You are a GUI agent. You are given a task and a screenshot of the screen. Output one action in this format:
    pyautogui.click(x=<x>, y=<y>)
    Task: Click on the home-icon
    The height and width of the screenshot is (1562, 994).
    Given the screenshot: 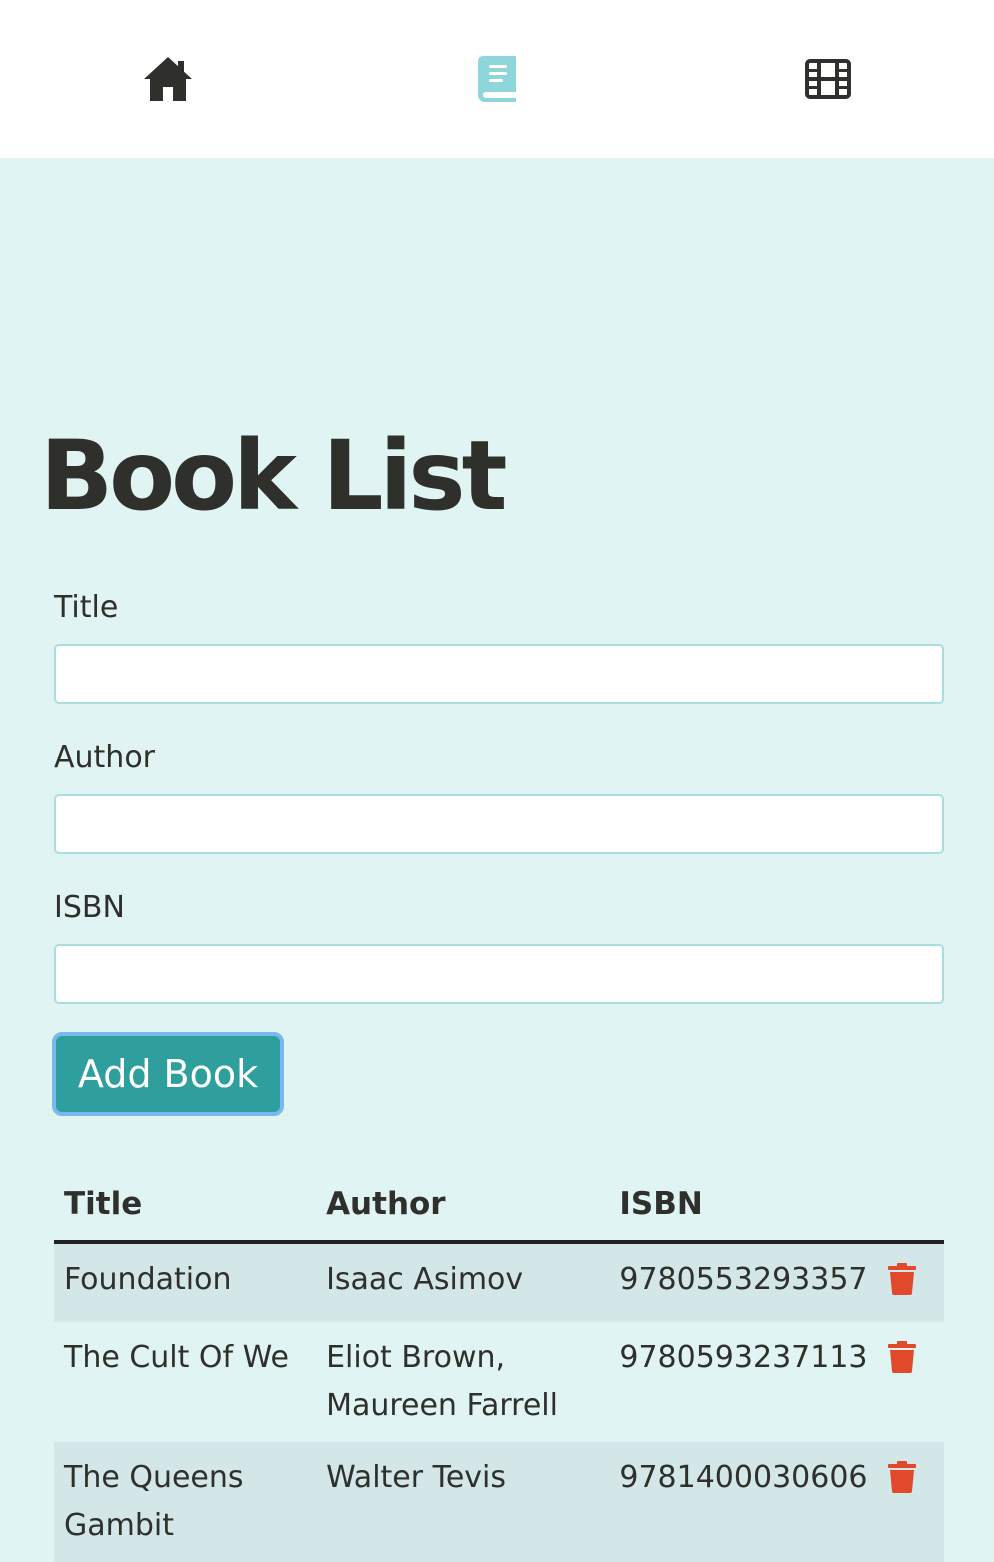 What is the action you would take?
    pyautogui.click(x=168, y=79)
    